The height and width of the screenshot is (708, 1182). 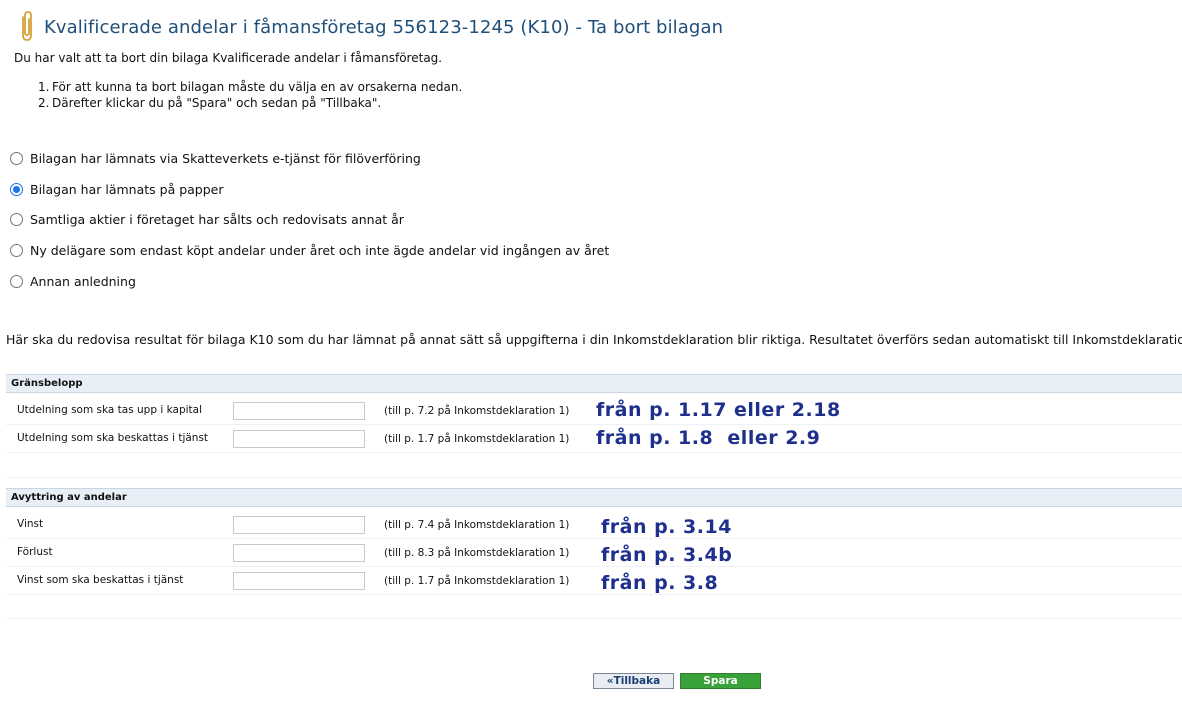 I want to click on vinst-input, so click(x=299, y=525).